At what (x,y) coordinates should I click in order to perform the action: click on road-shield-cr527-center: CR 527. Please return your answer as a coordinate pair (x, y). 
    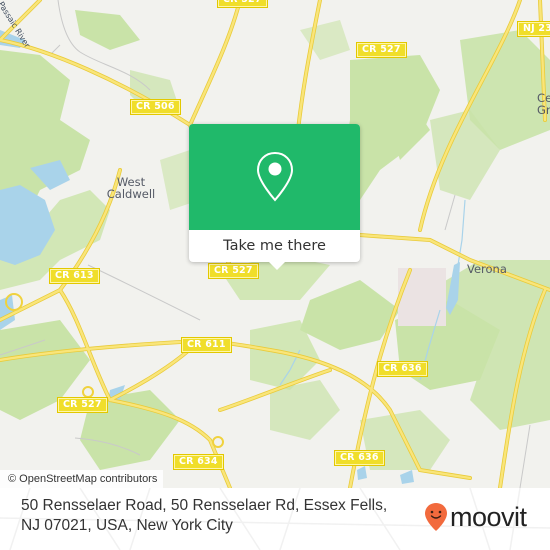
    Looking at the image, I should click on (233, 271).